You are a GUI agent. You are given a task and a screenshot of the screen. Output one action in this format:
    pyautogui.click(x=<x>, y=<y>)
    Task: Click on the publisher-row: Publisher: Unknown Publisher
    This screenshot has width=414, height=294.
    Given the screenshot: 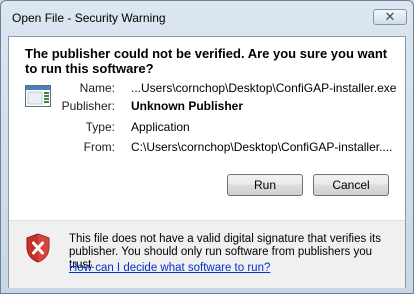 What is the action you would take?
    pyautogui.click(x=207, y=106)
    